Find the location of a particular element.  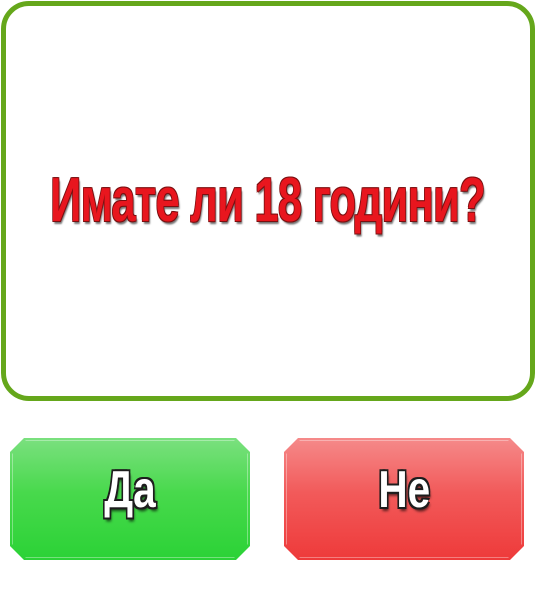

no-button: Не is located at coordinates (404, 499).